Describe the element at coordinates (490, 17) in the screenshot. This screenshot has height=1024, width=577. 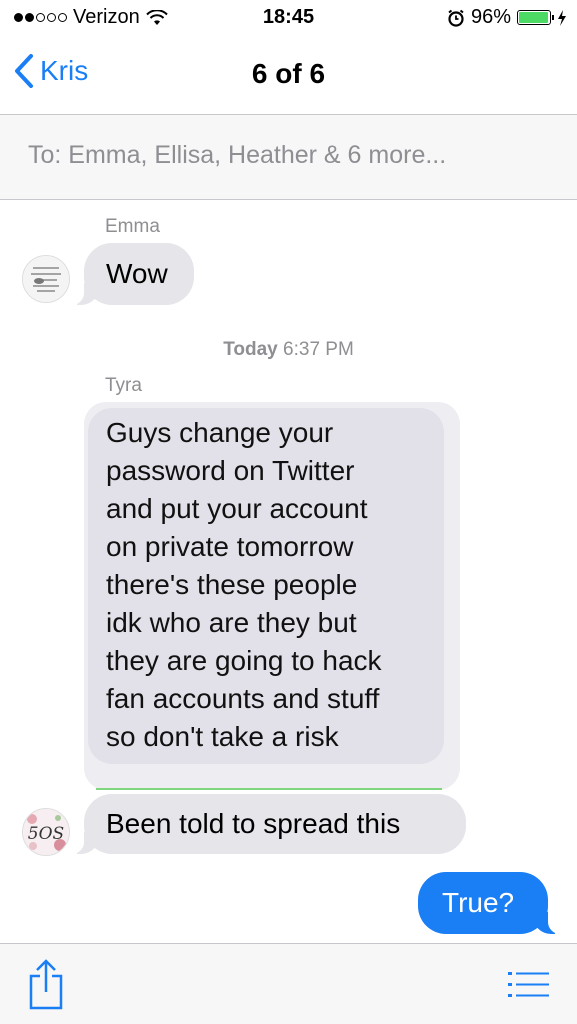
I see `battery-percent: 96%` at that location.